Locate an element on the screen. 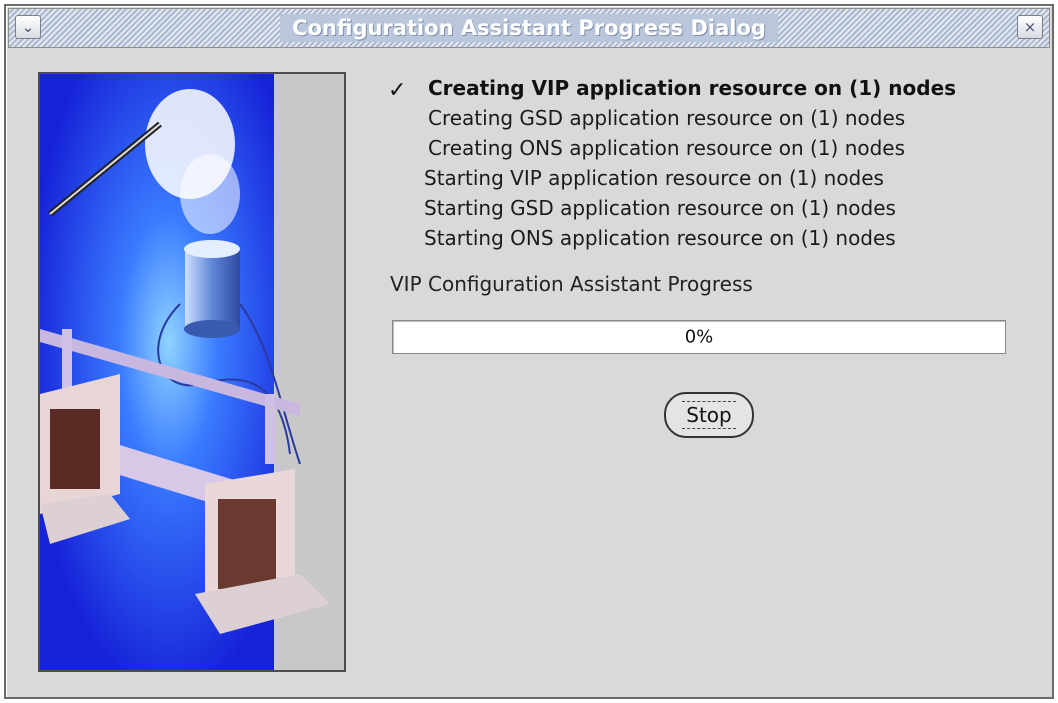  progress-percent: 0% is located at coordinates (699, 337).